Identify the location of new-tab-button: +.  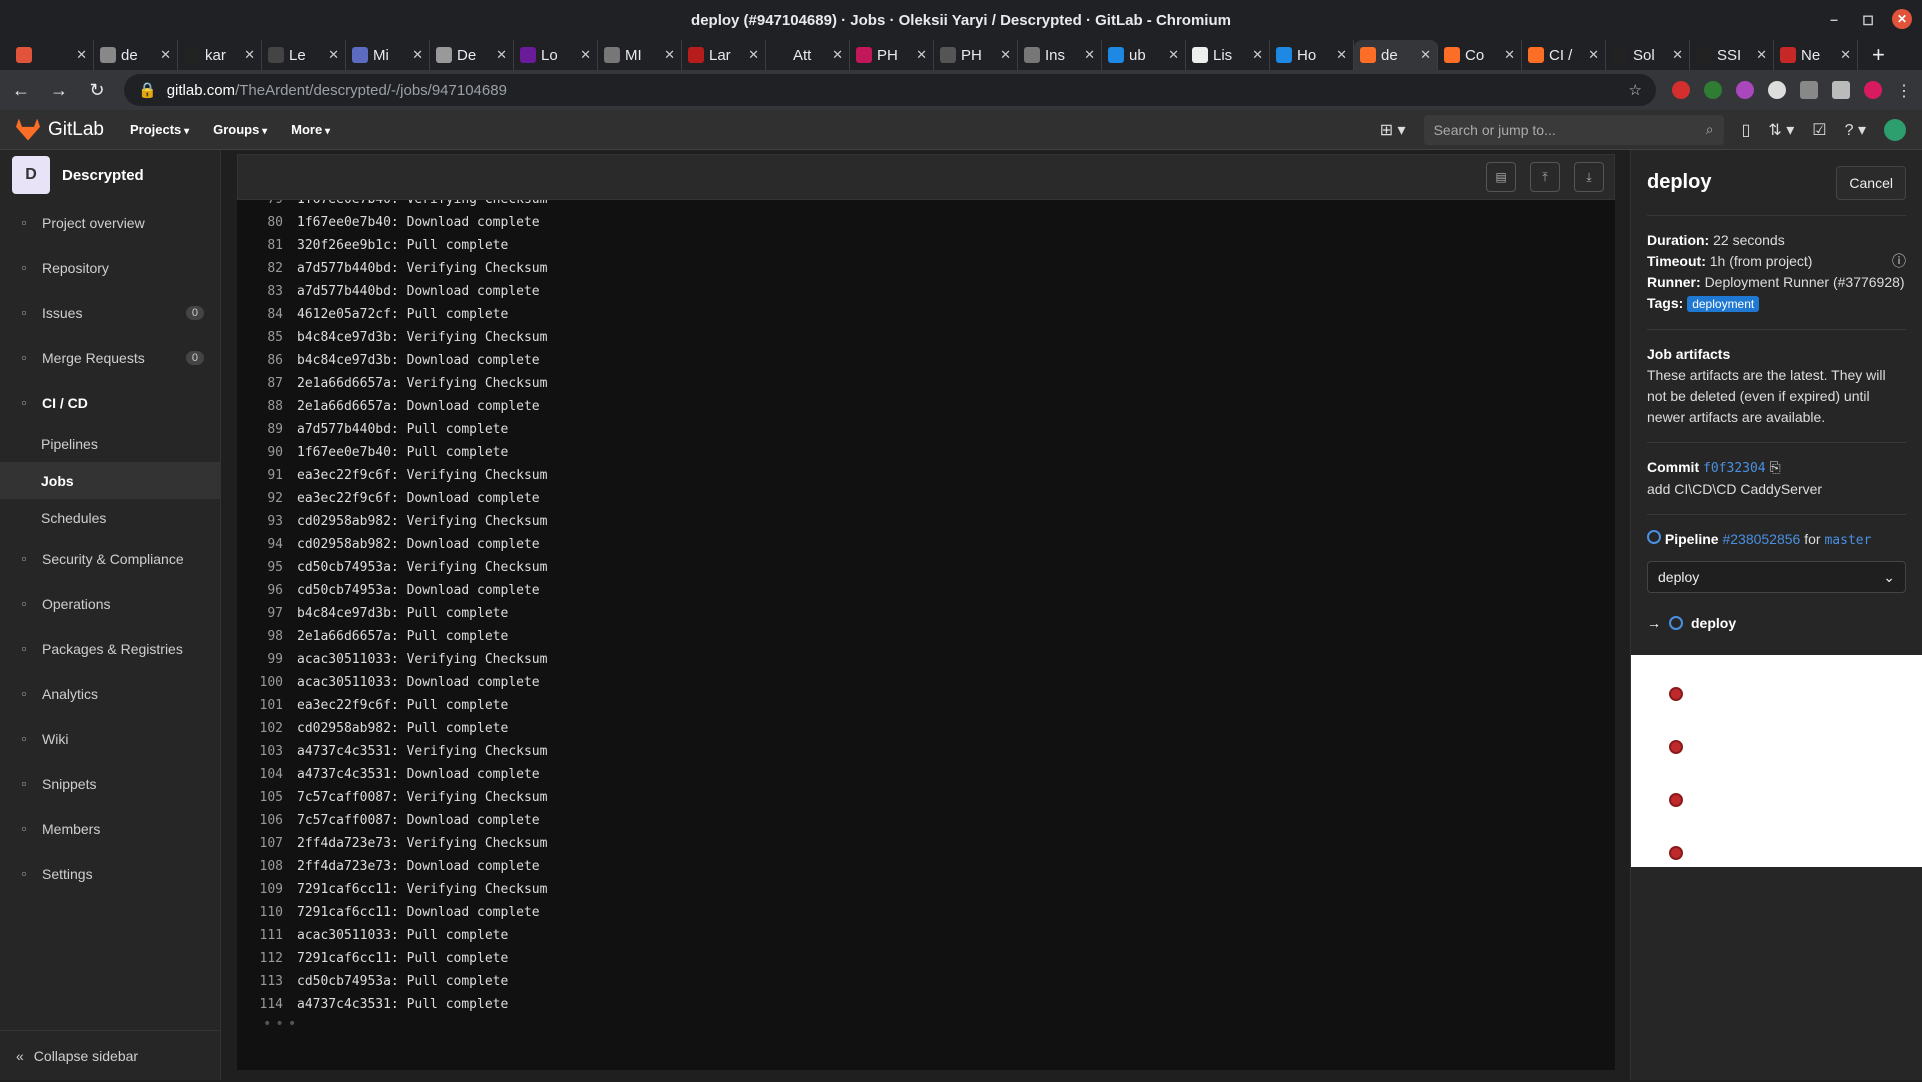
(1878, 55).